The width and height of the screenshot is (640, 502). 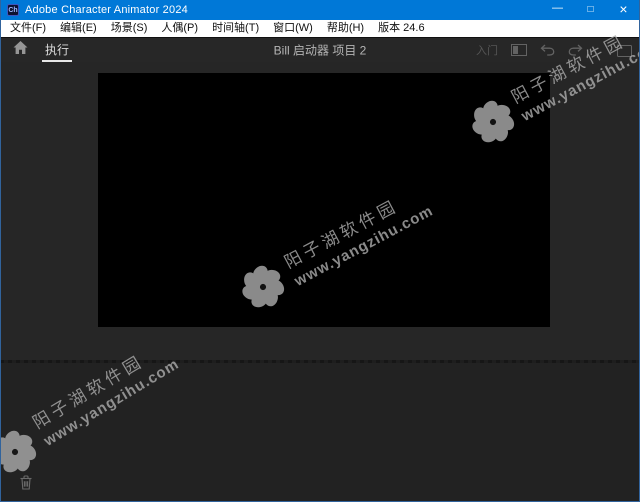 I want to click on menu-puppet: 人偶(P), so click(x=179, y=28).